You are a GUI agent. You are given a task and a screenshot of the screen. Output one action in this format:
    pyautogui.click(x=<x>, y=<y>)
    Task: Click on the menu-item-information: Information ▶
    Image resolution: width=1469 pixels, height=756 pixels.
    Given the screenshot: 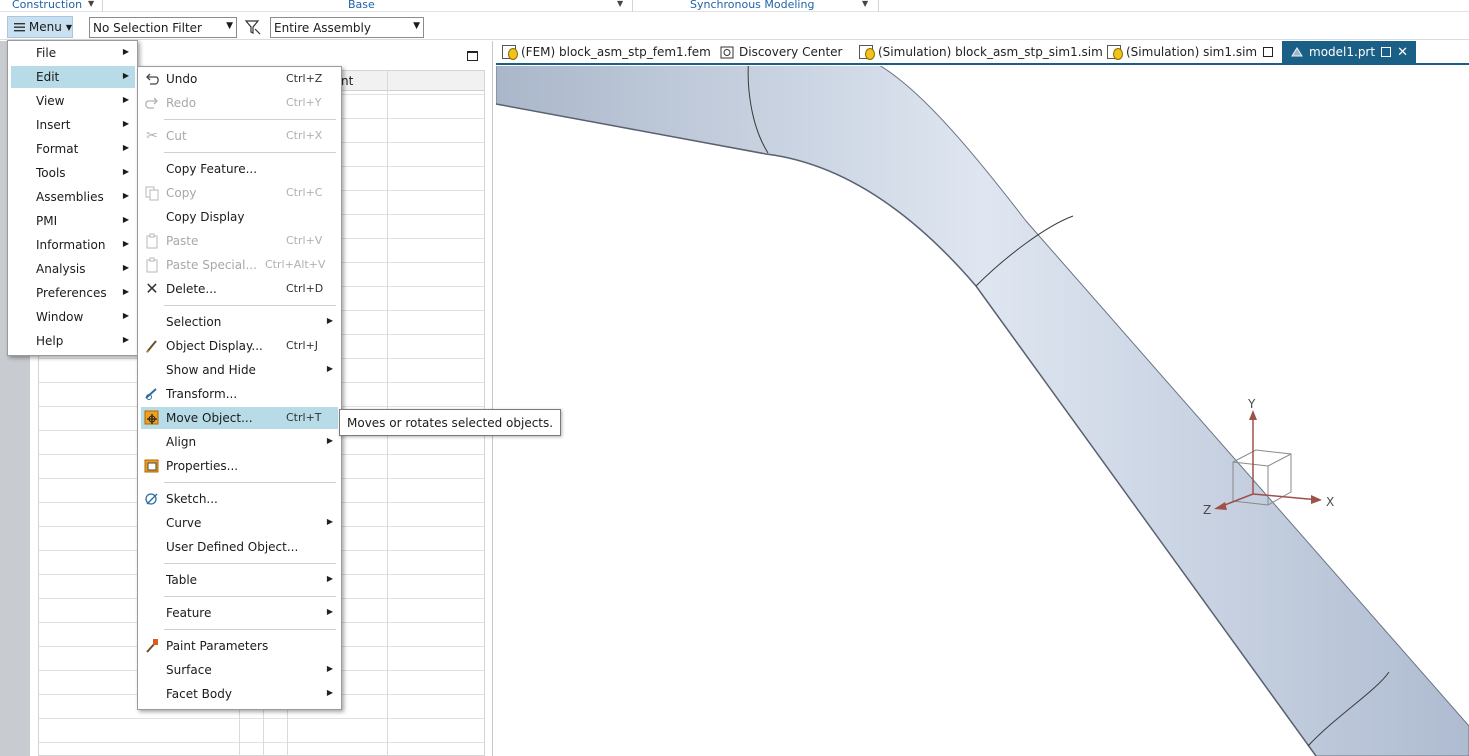 What is the action you would take?
    pyautogui.click(x=73, y=245)
    